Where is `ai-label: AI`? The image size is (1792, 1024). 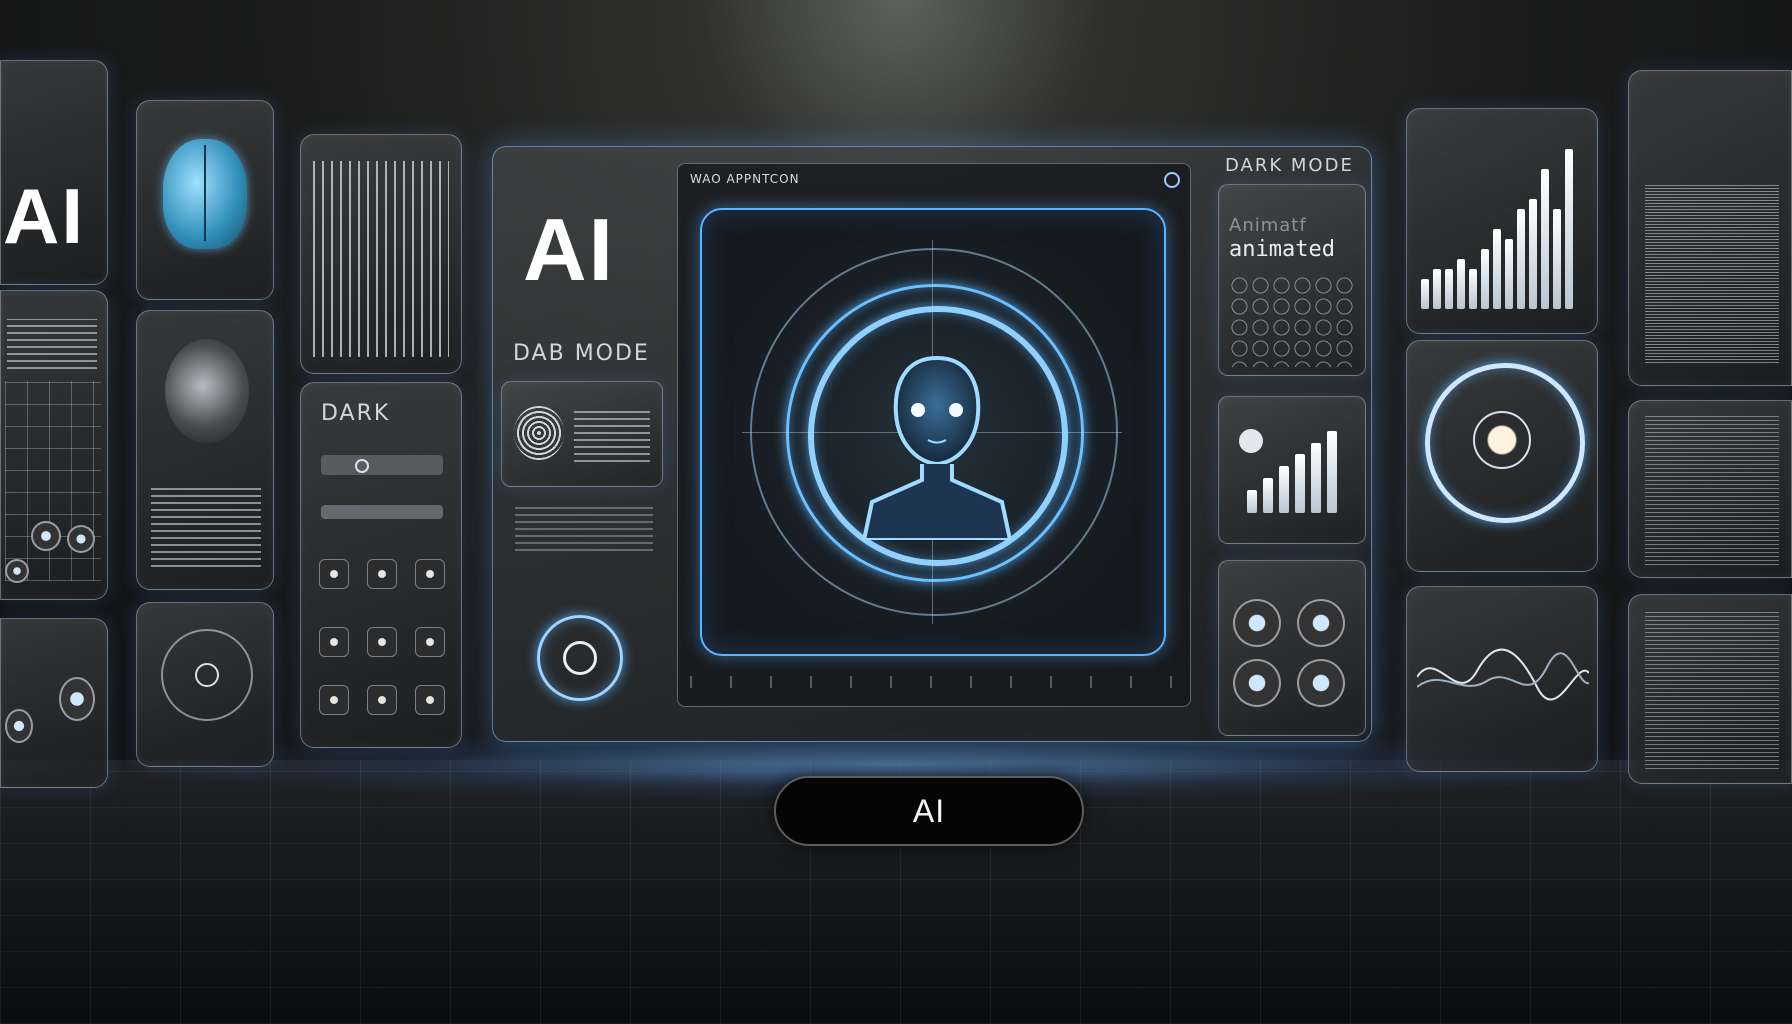
ai-label: AI is located at coordinates (44, 216).